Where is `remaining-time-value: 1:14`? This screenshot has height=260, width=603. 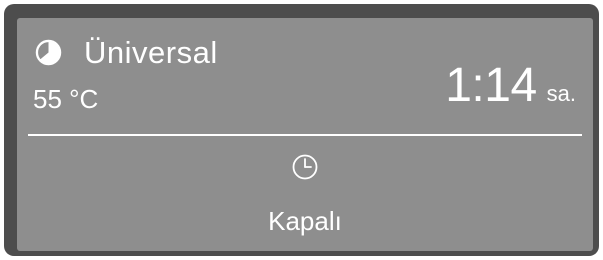
remaining-time-value: 1:14 is located at coordinates (491, 85).